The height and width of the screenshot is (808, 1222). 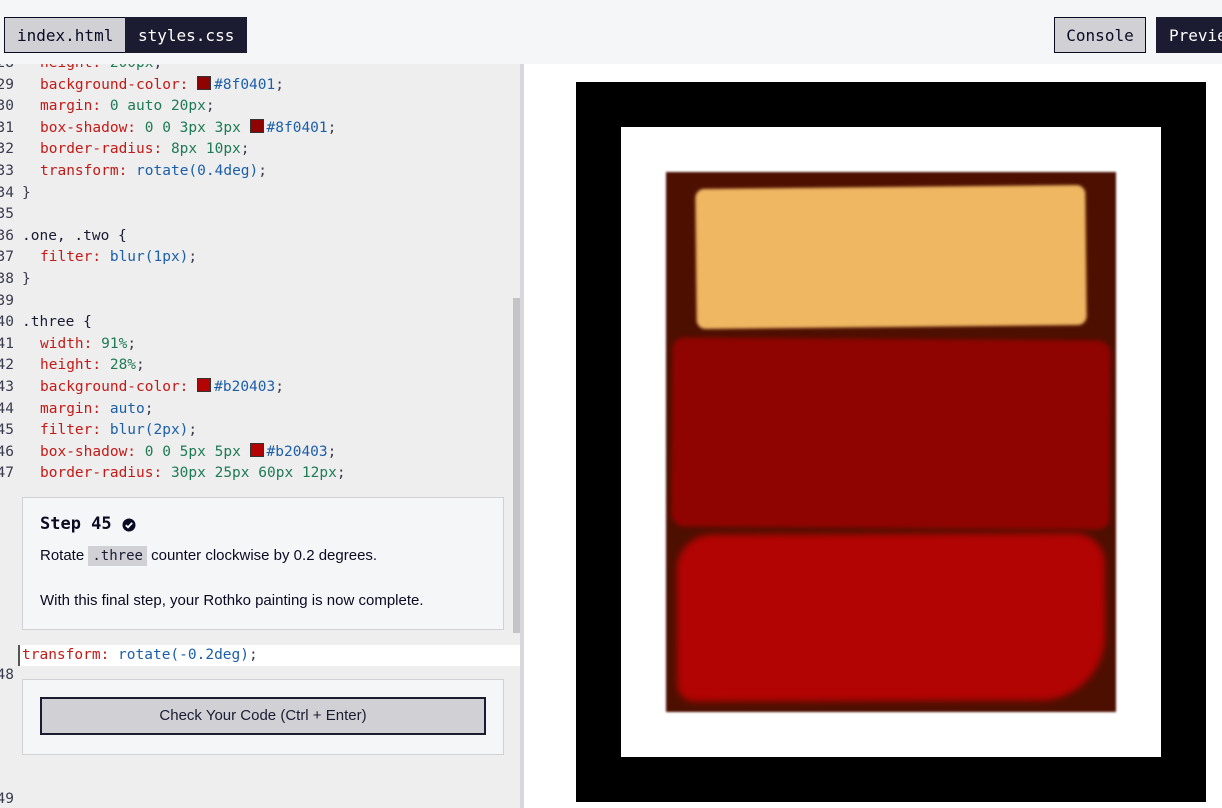 I want to click on check-code-button: Check Your Code (Ctrl + Enter), so click(x=263, y=716).